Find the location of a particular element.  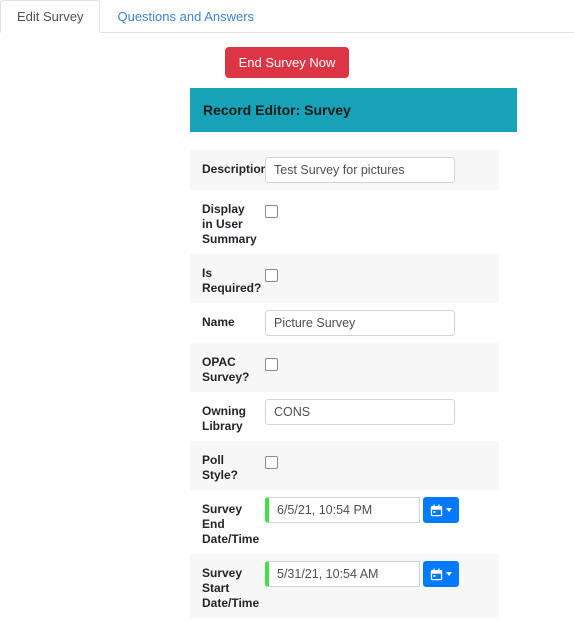

tab-edit-survey-label: Edit Survey is located at coordinates (50, 16).